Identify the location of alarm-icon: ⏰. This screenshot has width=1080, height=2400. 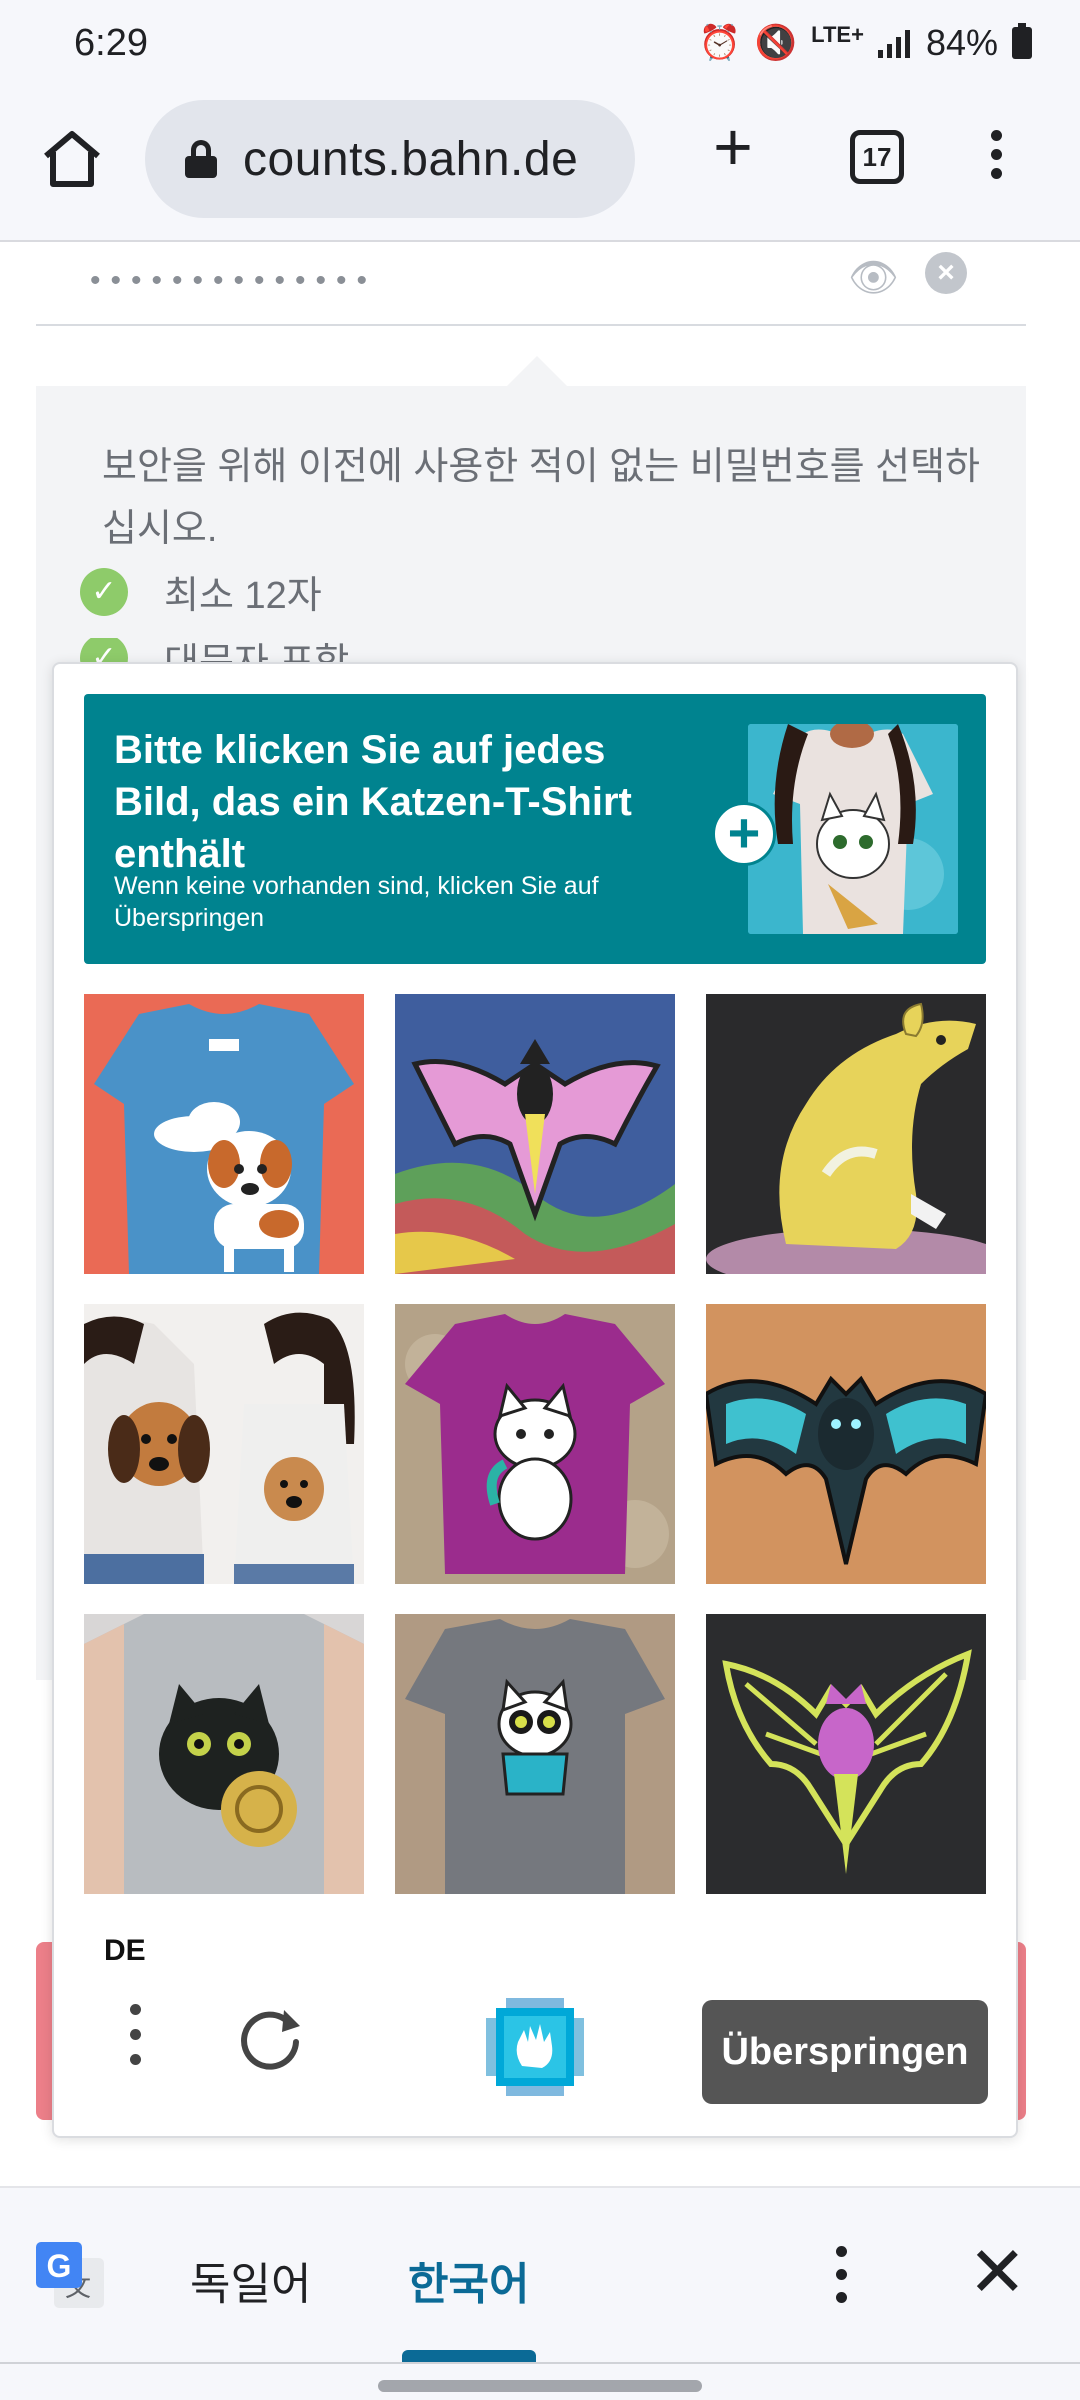
(719, 43).